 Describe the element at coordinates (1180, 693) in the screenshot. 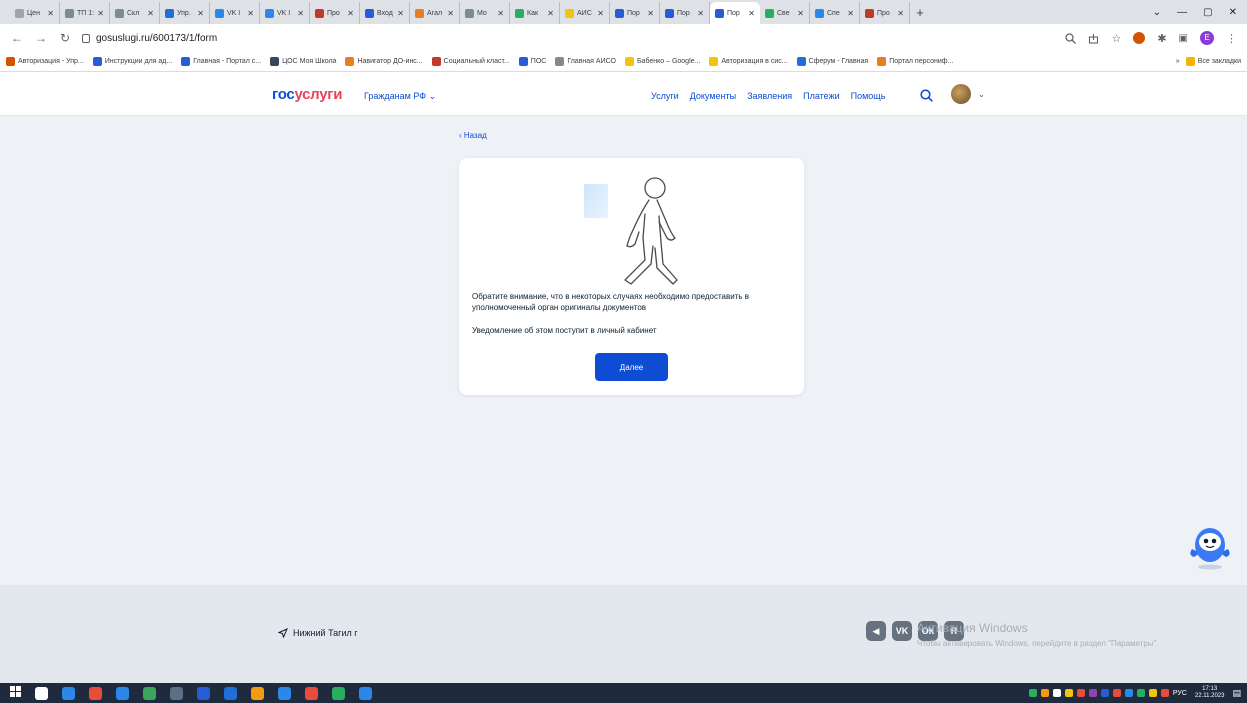

I see `language-indicator: РУС` at that location.